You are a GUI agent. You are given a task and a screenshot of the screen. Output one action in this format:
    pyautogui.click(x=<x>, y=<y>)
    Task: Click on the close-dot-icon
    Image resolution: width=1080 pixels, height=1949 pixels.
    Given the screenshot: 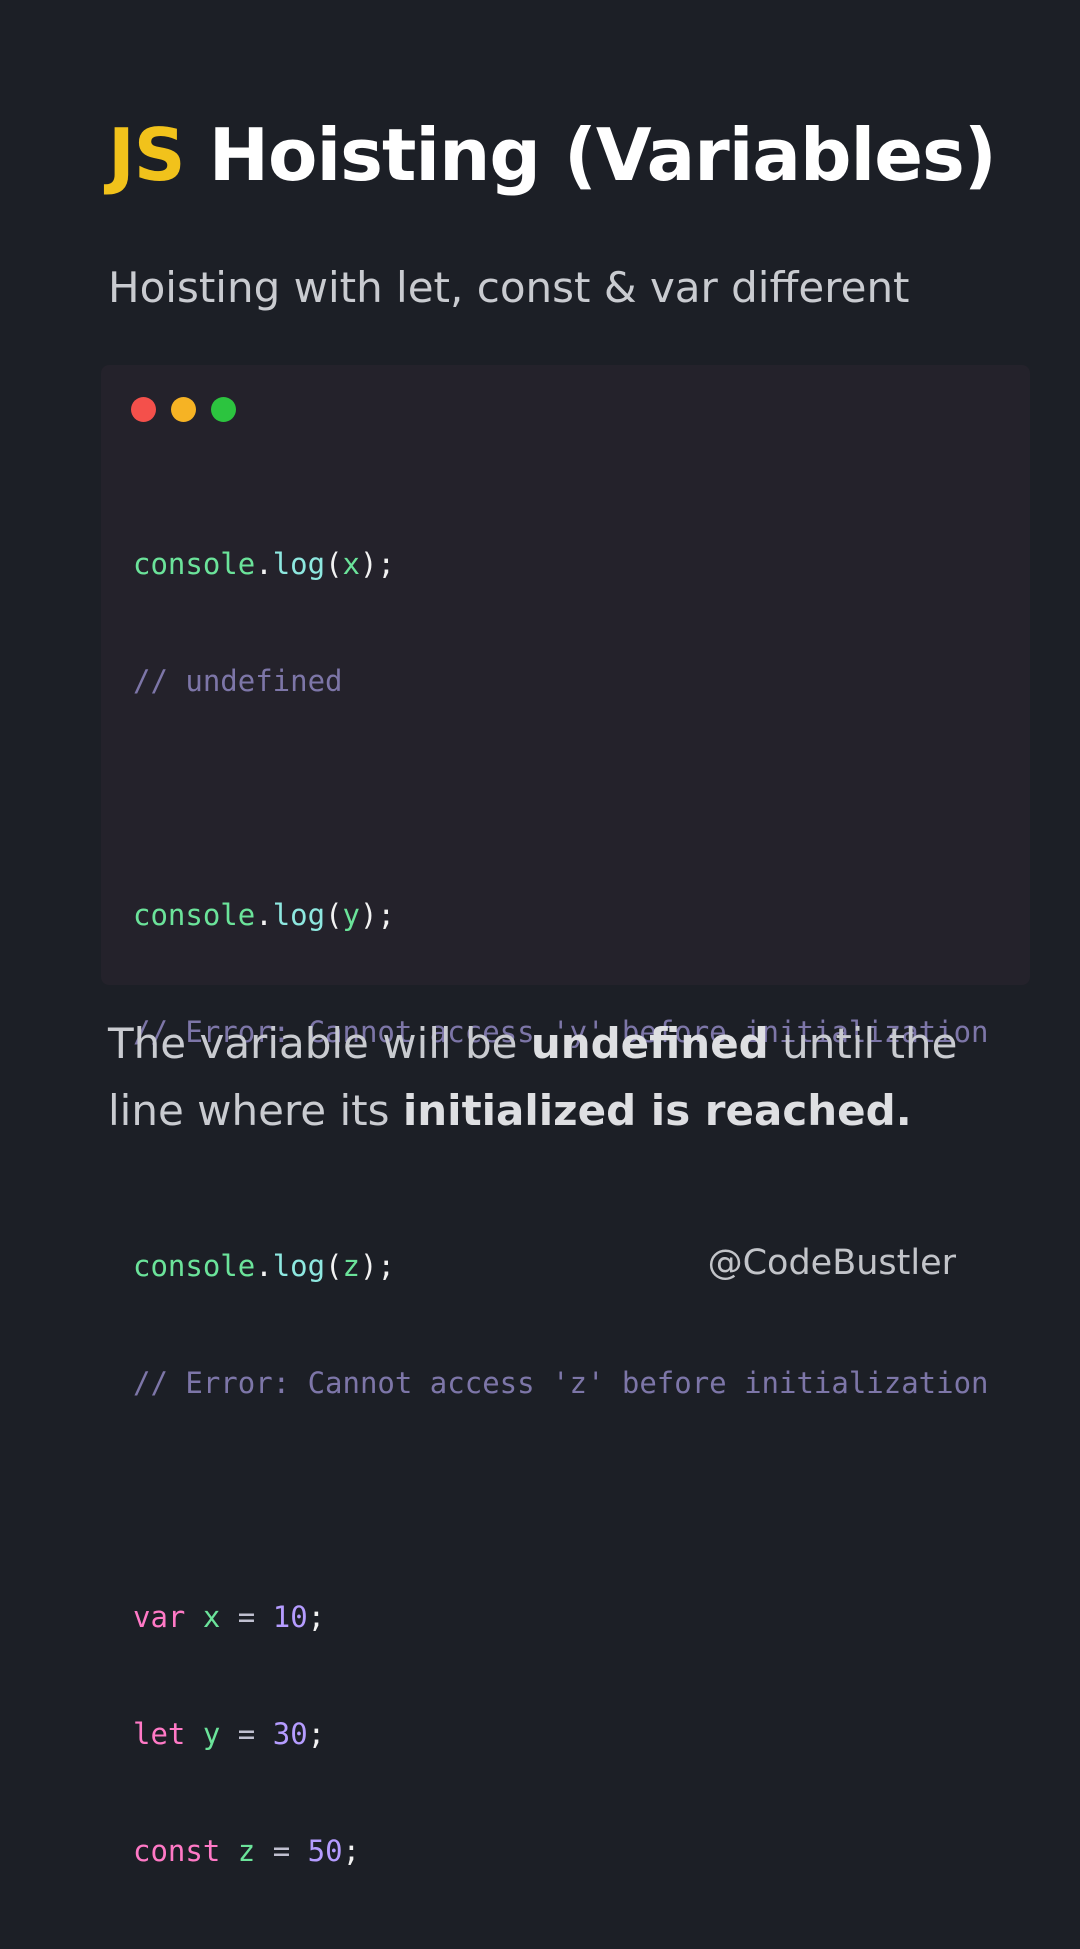 What is the action you would take?
    pyautogui.click(x=143, y=409)
    